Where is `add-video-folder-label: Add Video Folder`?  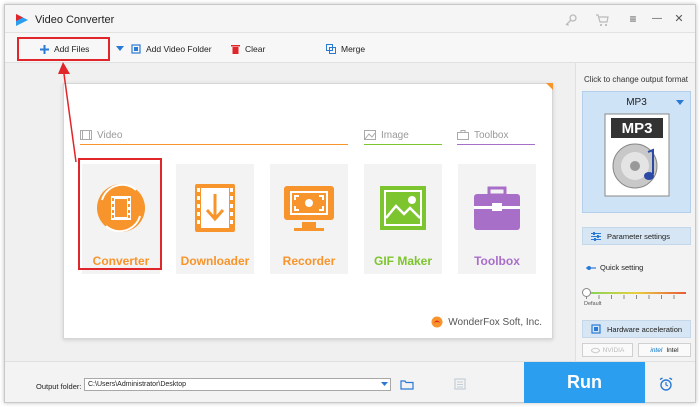
add-video-folder-label: Add Video Folder is located at coordinates (179, 49).